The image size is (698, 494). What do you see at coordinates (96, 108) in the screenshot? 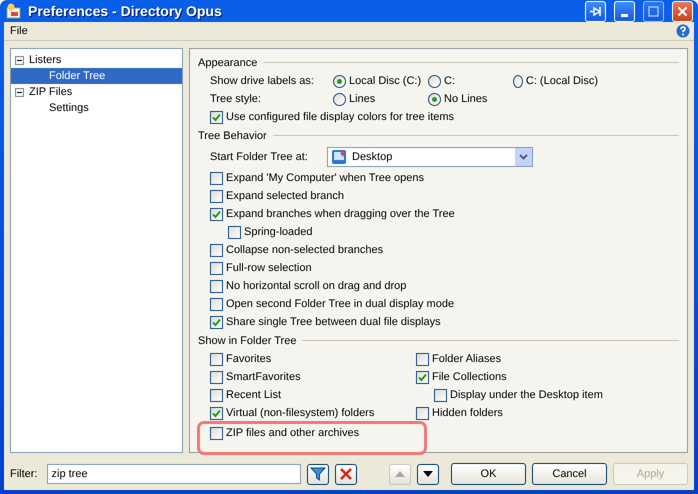
I see `tree-item: Settings` at bounding box center [96, 108].